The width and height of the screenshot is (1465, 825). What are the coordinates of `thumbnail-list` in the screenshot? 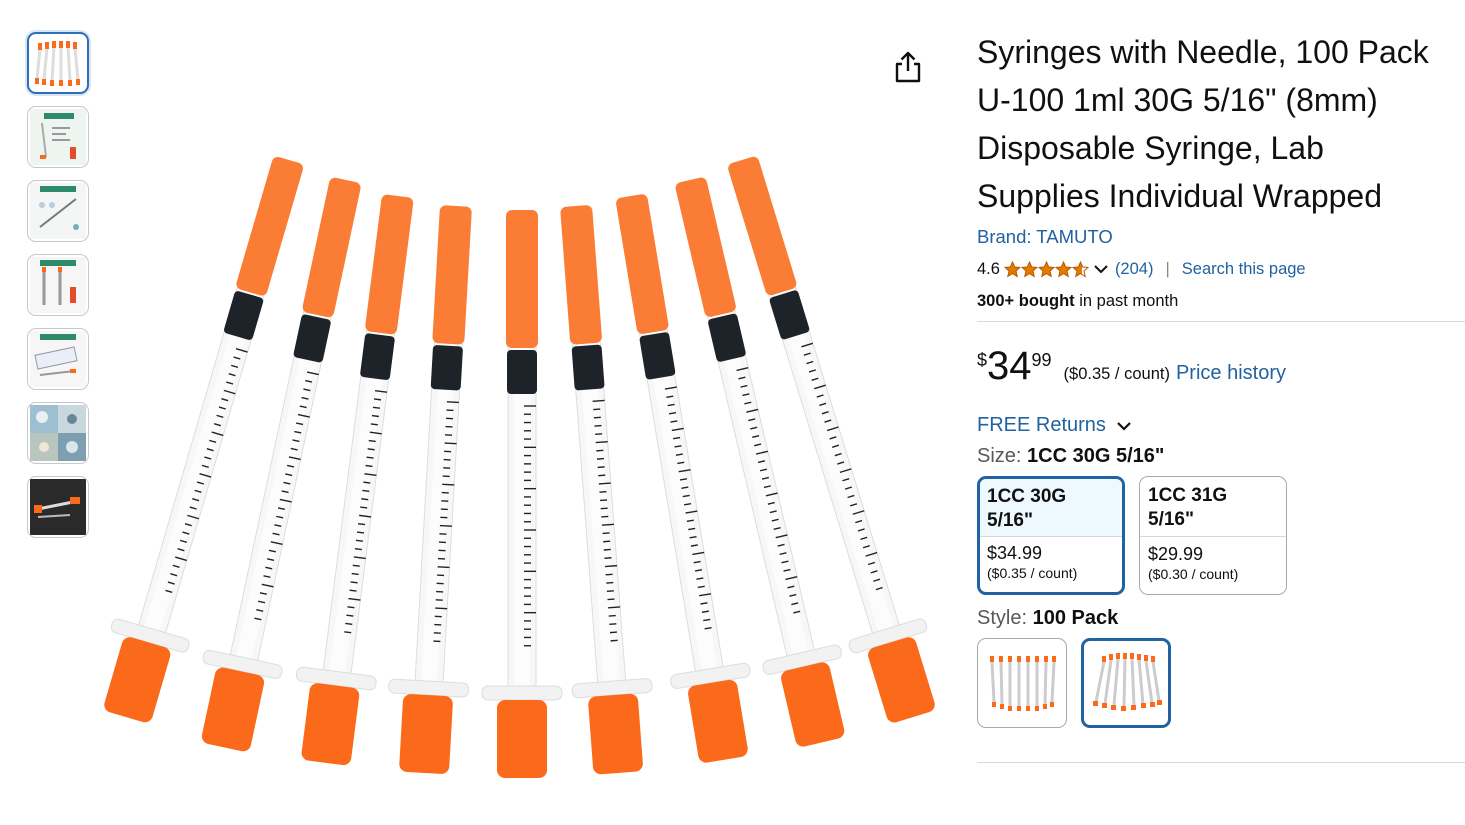 It's located at (58, 291).